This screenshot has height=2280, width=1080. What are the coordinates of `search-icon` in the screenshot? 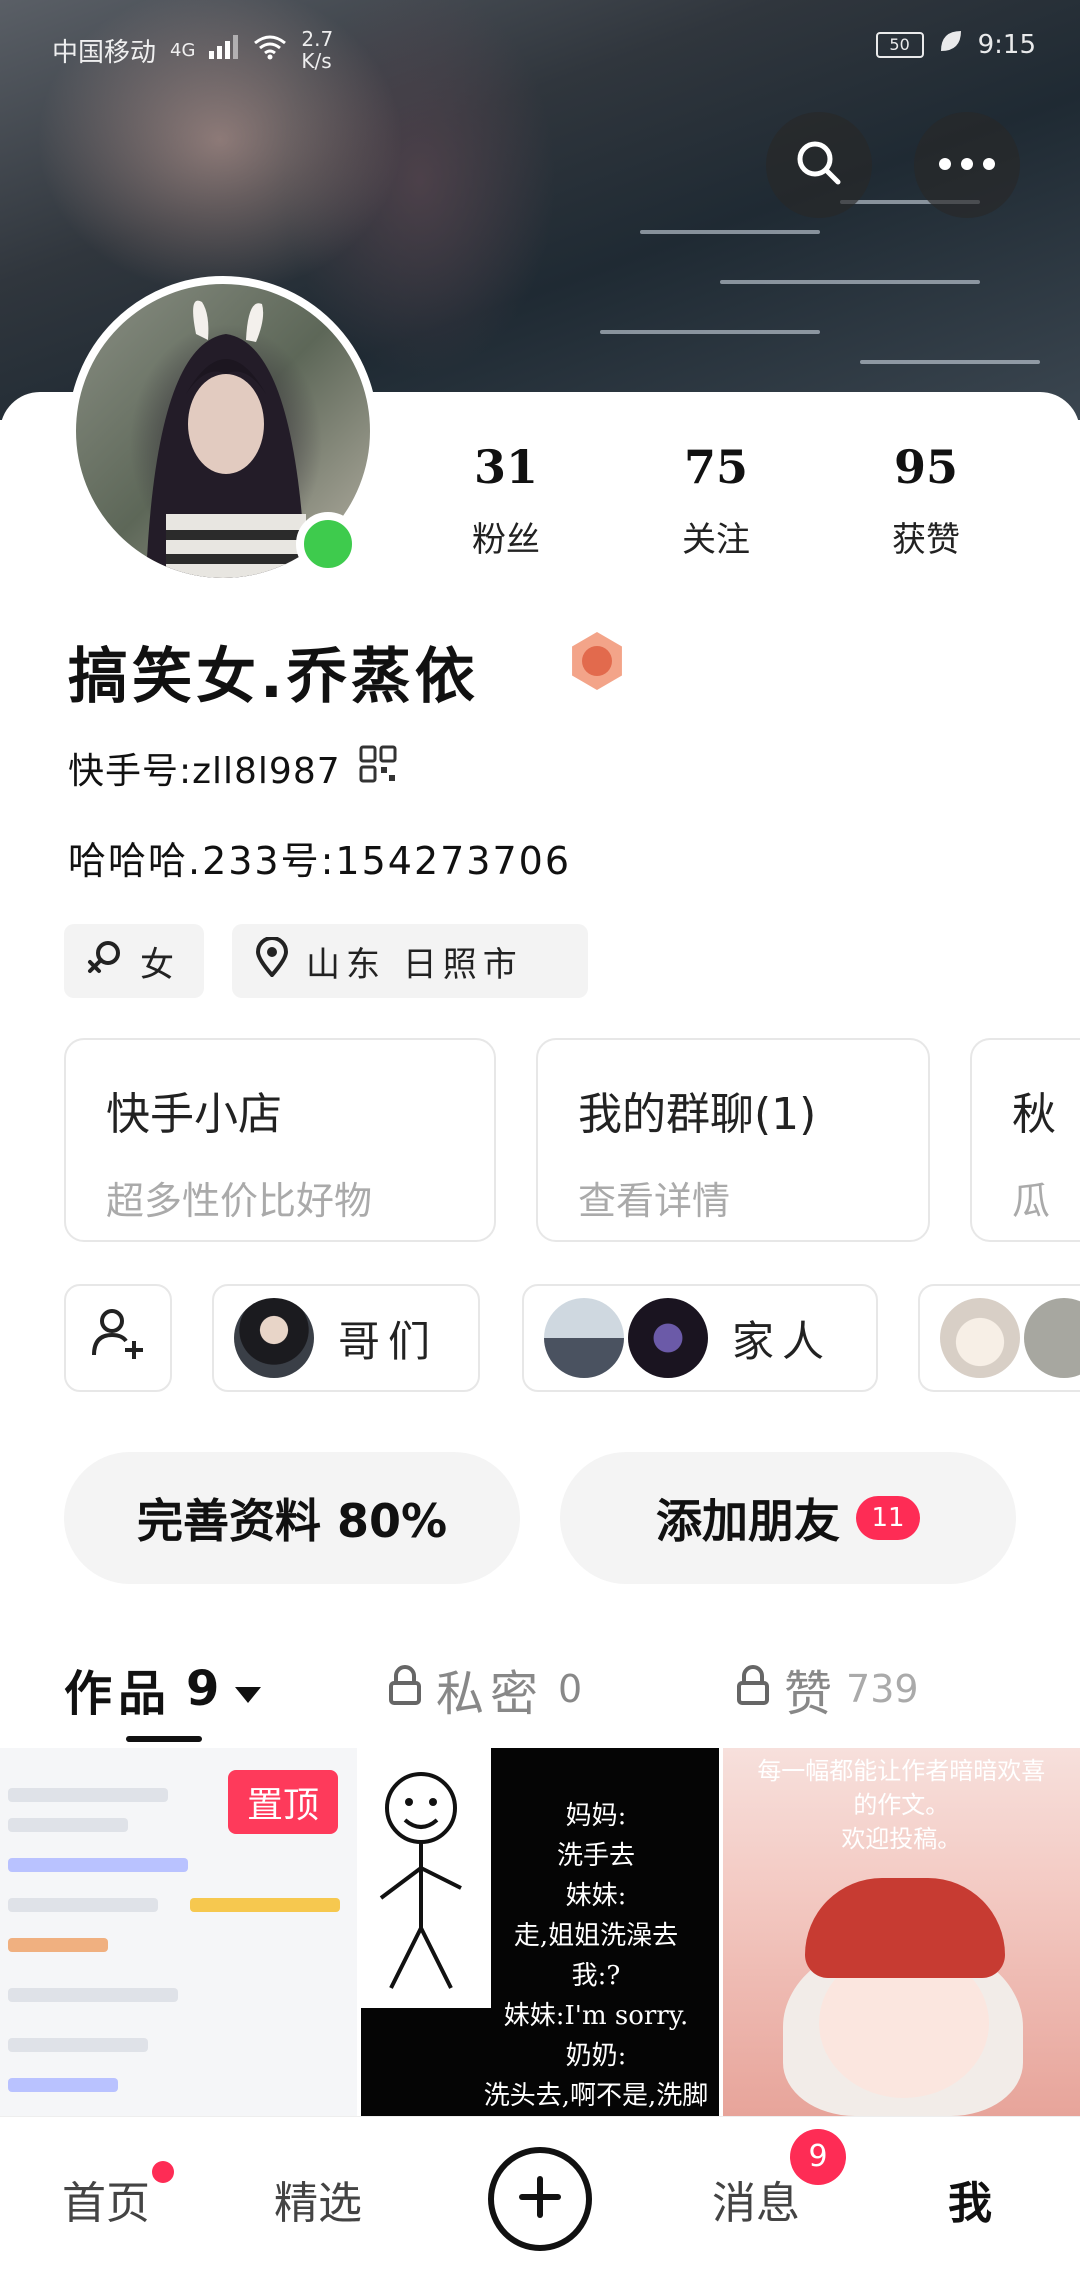 It's located at (819, 165).